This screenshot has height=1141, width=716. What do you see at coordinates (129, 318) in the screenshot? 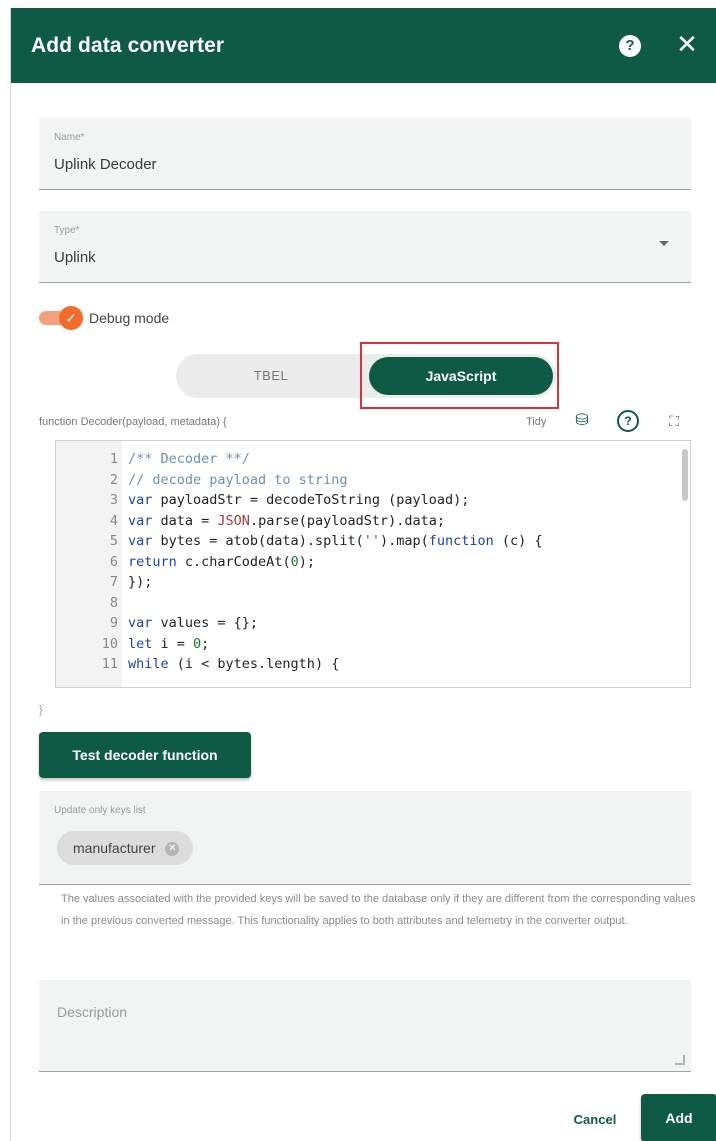
I see `debug-mode-label: Debug mode` at bounding box center [129, 318].